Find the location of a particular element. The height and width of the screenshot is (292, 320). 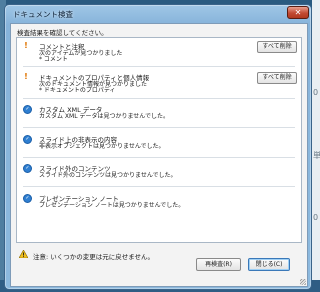

close-icon: ✕ is located at coordinates (298, 12).